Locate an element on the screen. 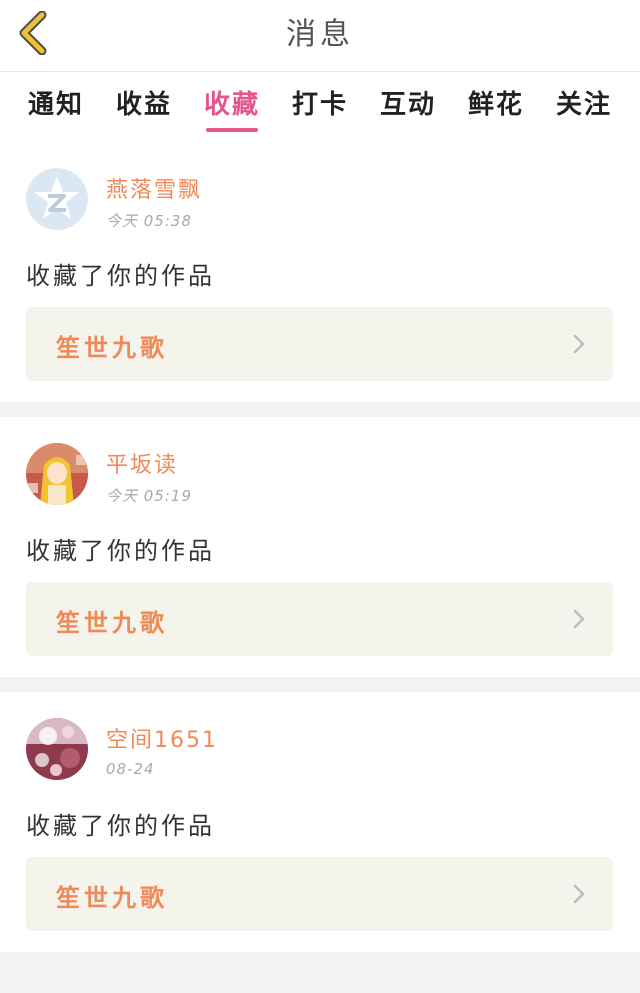 The width and height of the screenshot is (640, 993). tab-checkin: 打卡 is located at coordinates (320, 108).